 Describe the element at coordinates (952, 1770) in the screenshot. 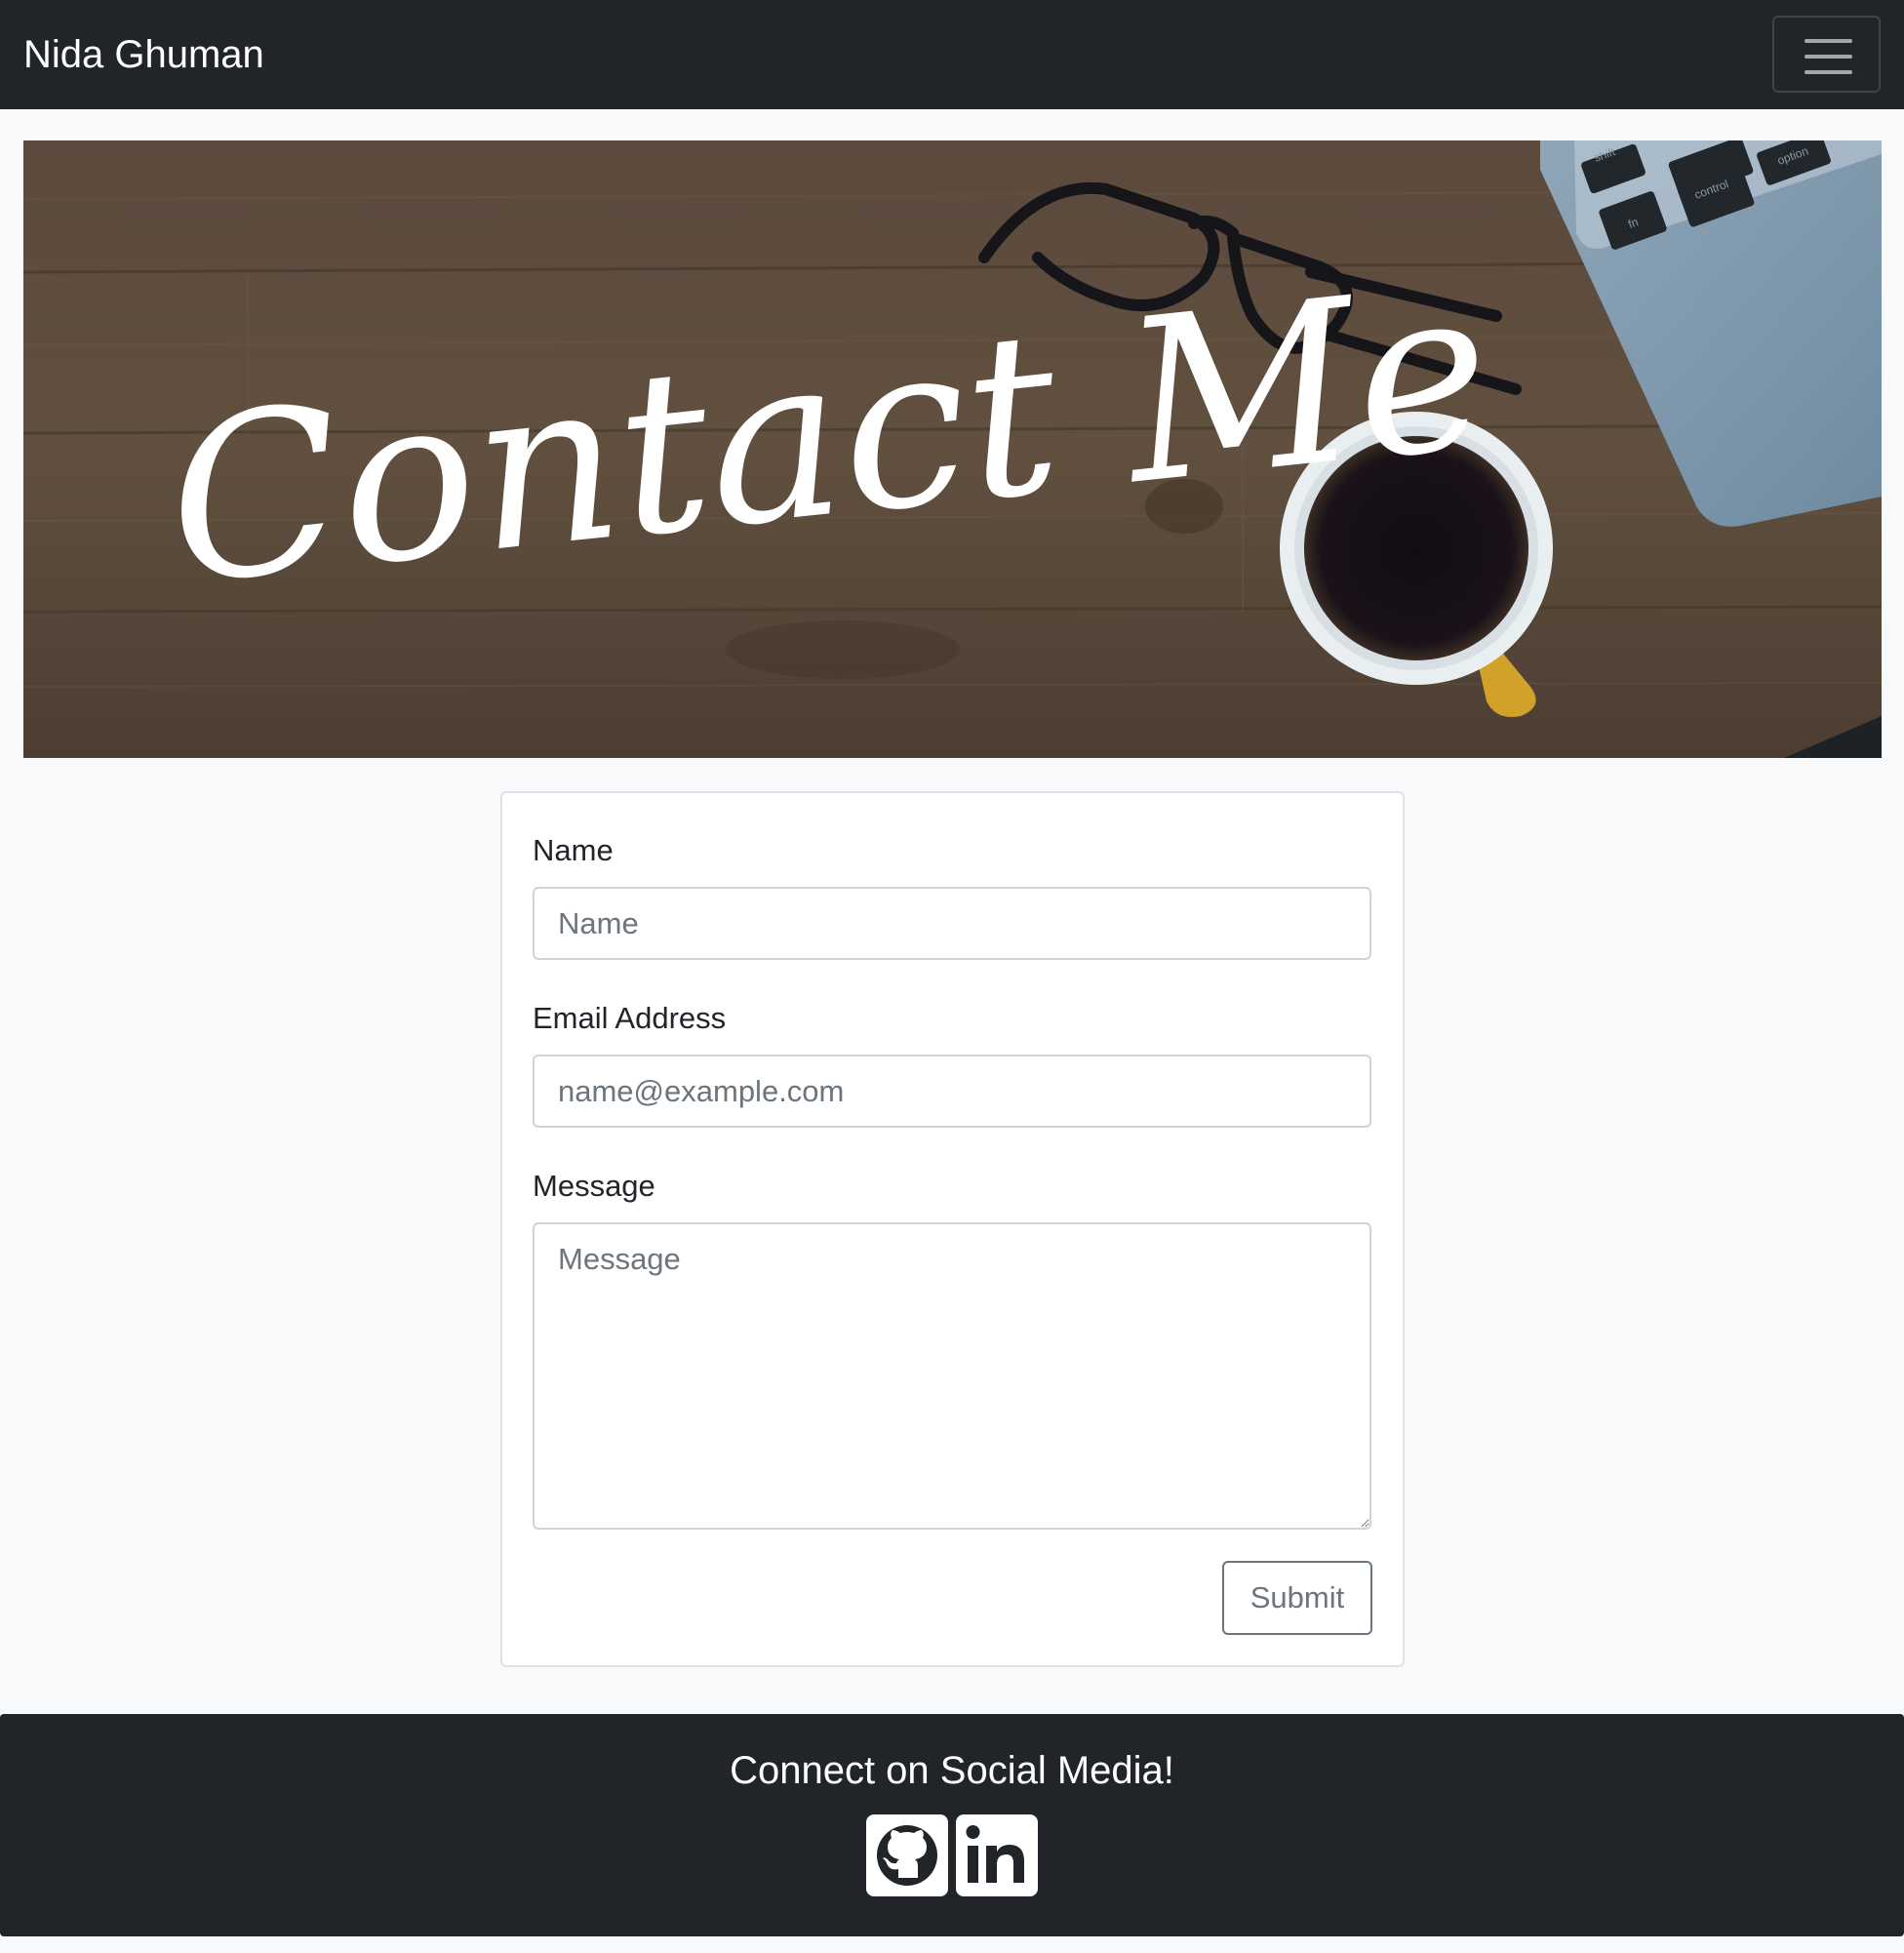

I see `footer-title: Connect on Social Media!` at that location.